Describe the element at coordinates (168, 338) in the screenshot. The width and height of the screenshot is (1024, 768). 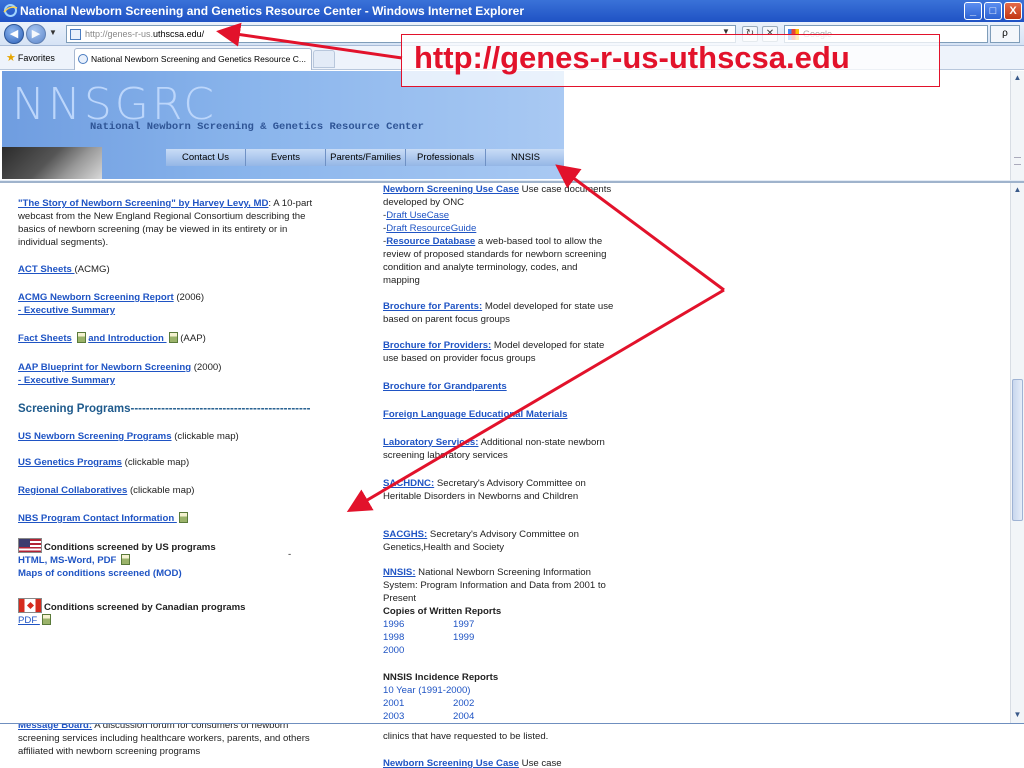
I see `fact-item: Fact Sheets and Introduction (AAP)` at that location.